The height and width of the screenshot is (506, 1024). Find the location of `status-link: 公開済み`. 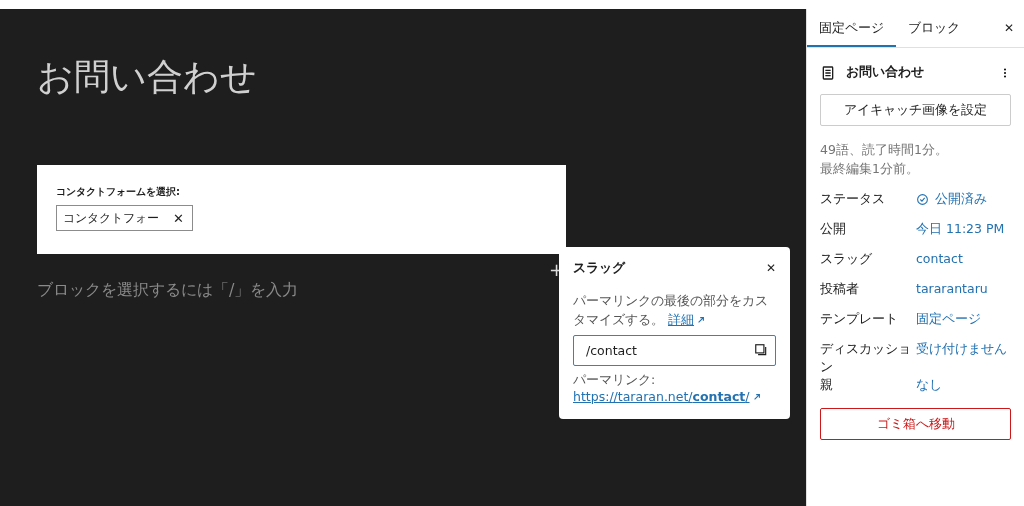

status-link: 公開済み is located at coordinates (951, 199).